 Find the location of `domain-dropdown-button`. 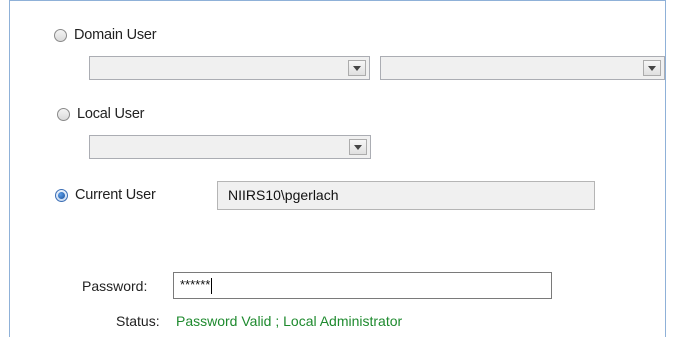

domain-dropdown-button is located at coordinates (357, 68).